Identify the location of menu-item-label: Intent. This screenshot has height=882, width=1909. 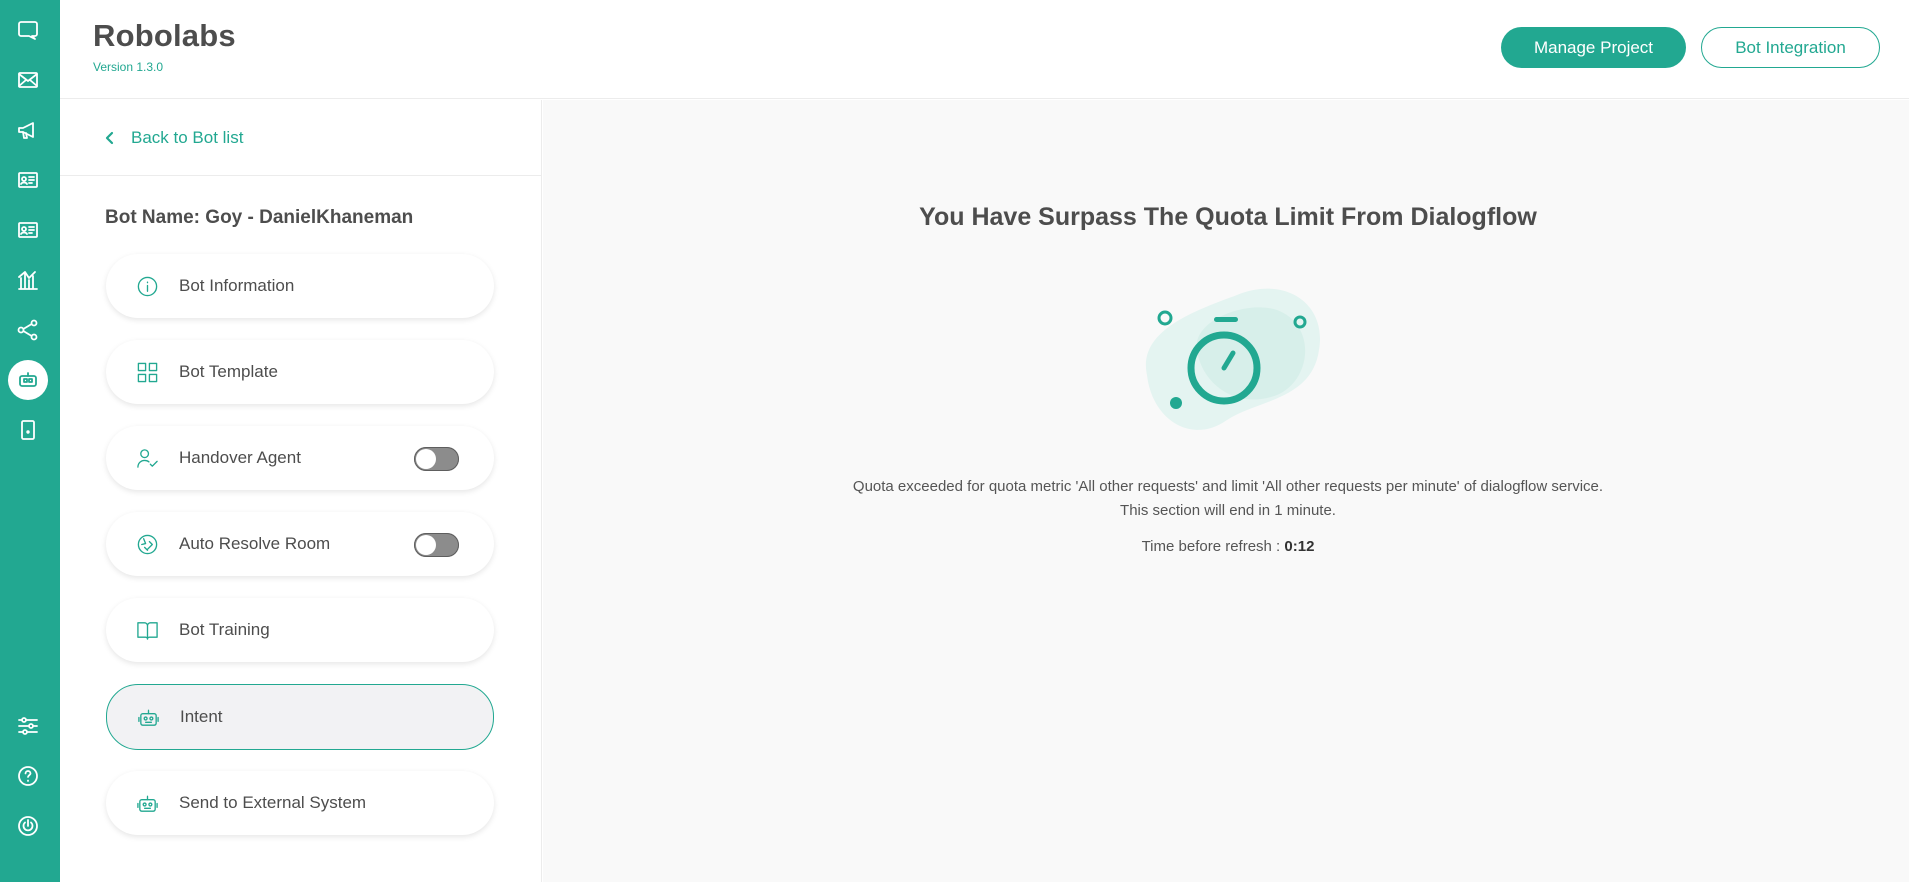
(201, 716).